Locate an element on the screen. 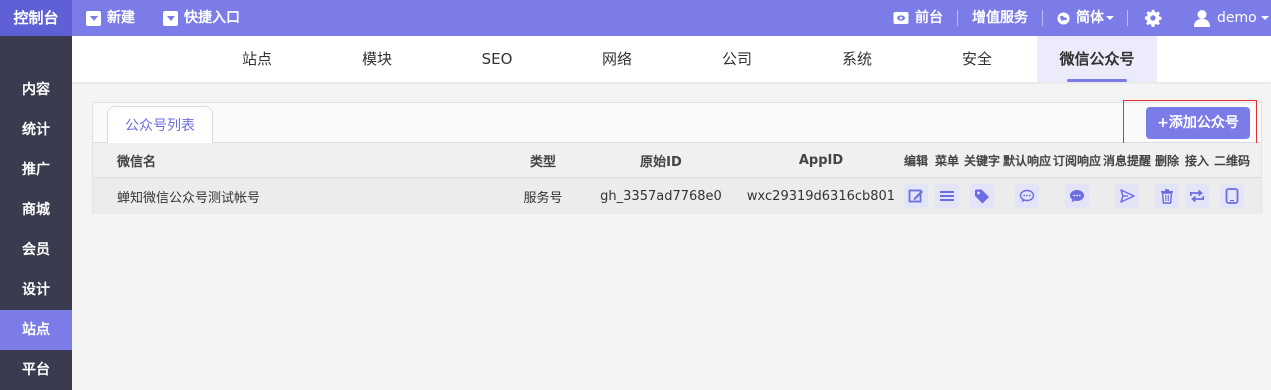 The image size is (1271, 390). nav-tab: 微信公众号 is located at coordinates (1097, 59).